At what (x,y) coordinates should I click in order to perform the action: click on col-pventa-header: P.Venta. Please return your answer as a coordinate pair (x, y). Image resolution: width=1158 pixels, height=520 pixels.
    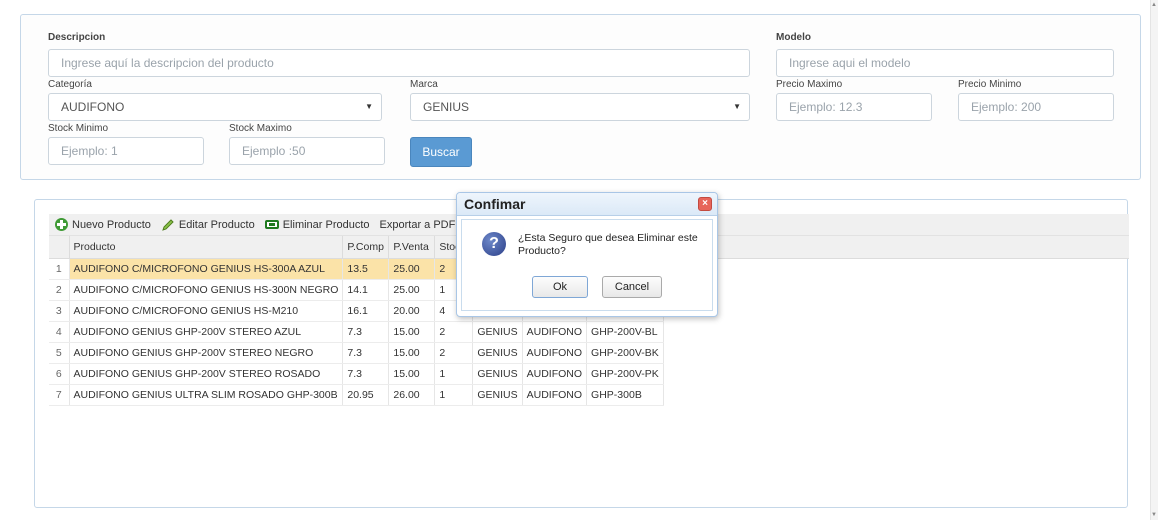
    Looking at the image, I should click on (412, 247).